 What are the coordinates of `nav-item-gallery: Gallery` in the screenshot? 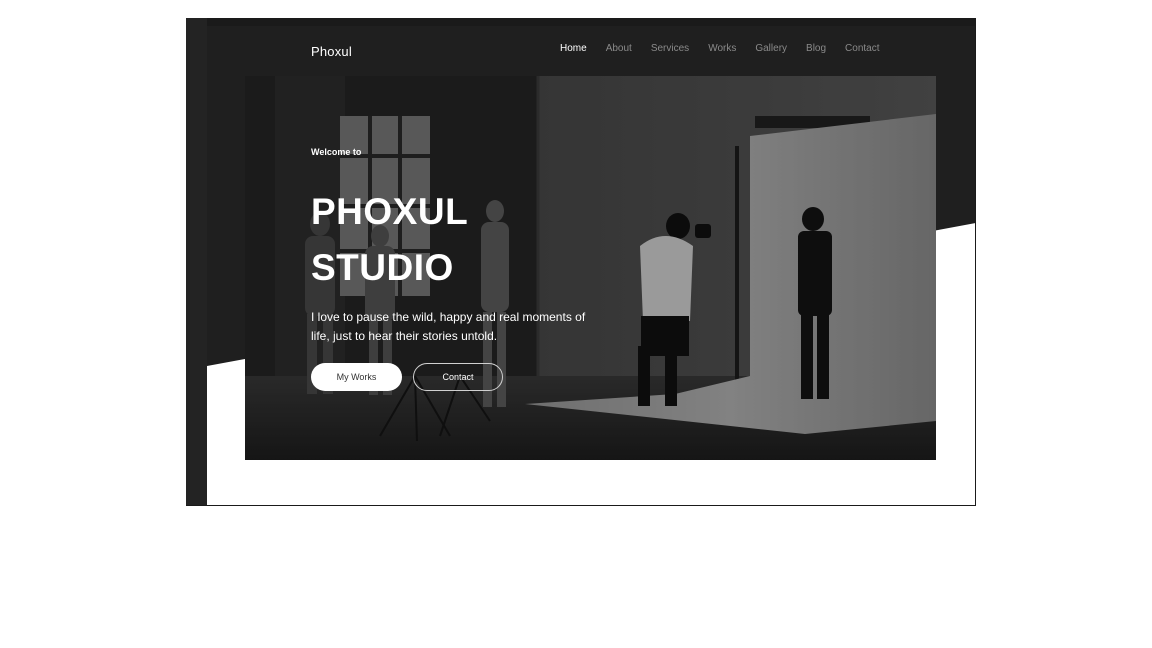 It's located at (771, 48).